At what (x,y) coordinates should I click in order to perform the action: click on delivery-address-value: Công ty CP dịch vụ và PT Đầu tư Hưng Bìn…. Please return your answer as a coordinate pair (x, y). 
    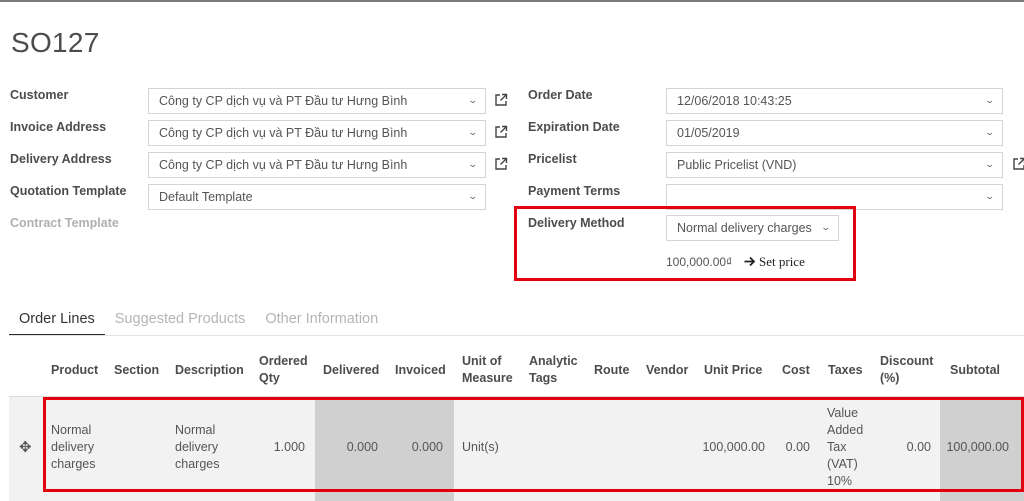
    Looking at the image, I should click on (283, 165).